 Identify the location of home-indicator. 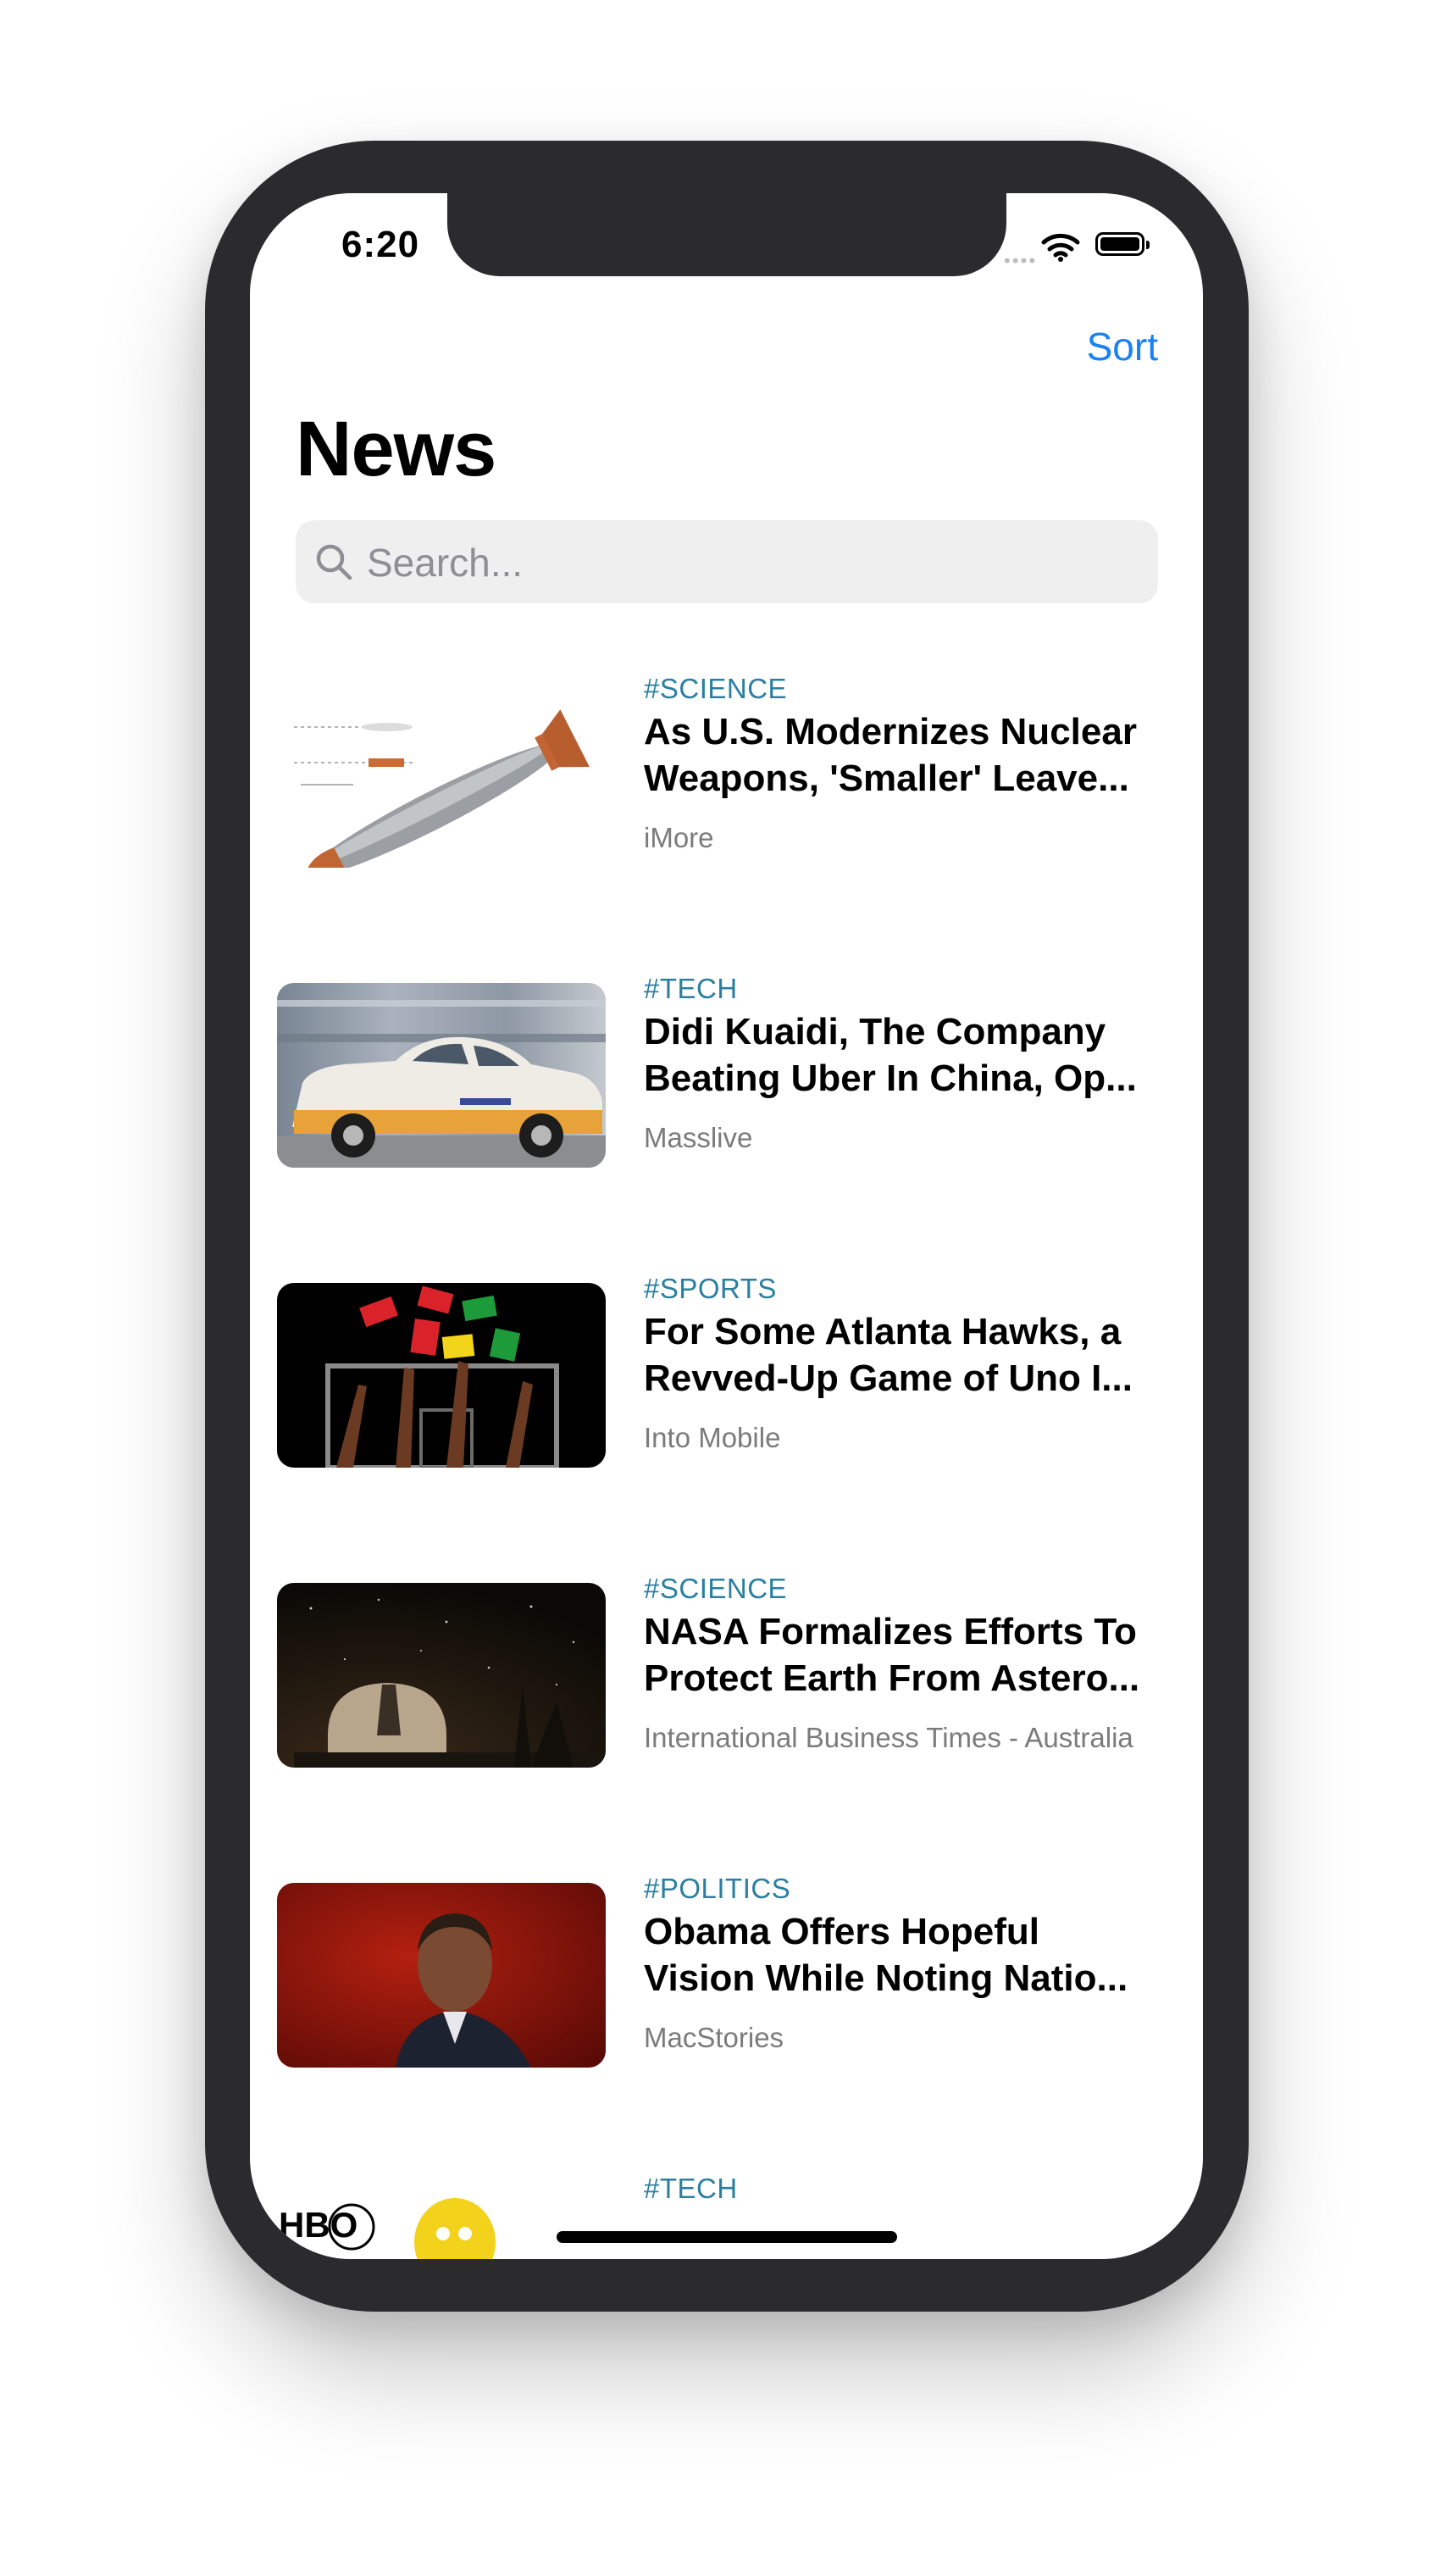
(727, 2237).